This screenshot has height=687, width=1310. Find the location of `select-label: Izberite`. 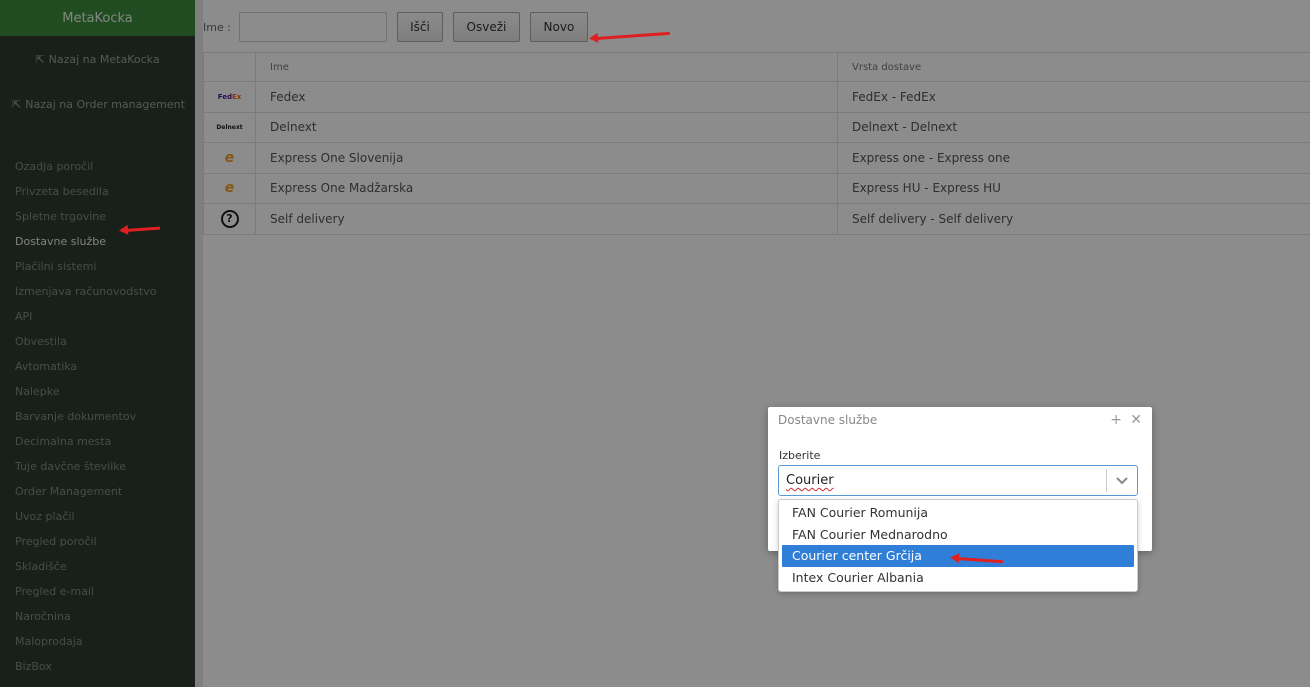

select-label: Izberite is located at coordinates (800, 455).